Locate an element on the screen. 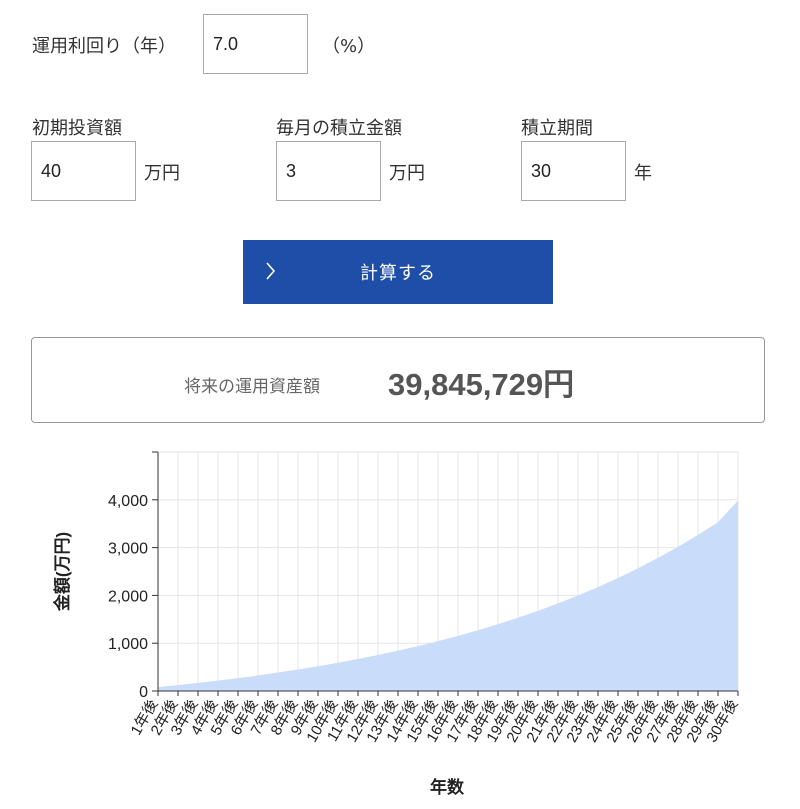 The width and height of the screenshot is (800, 809). result-label: 将来の運用資産額 is located at coordinates (252, 387).